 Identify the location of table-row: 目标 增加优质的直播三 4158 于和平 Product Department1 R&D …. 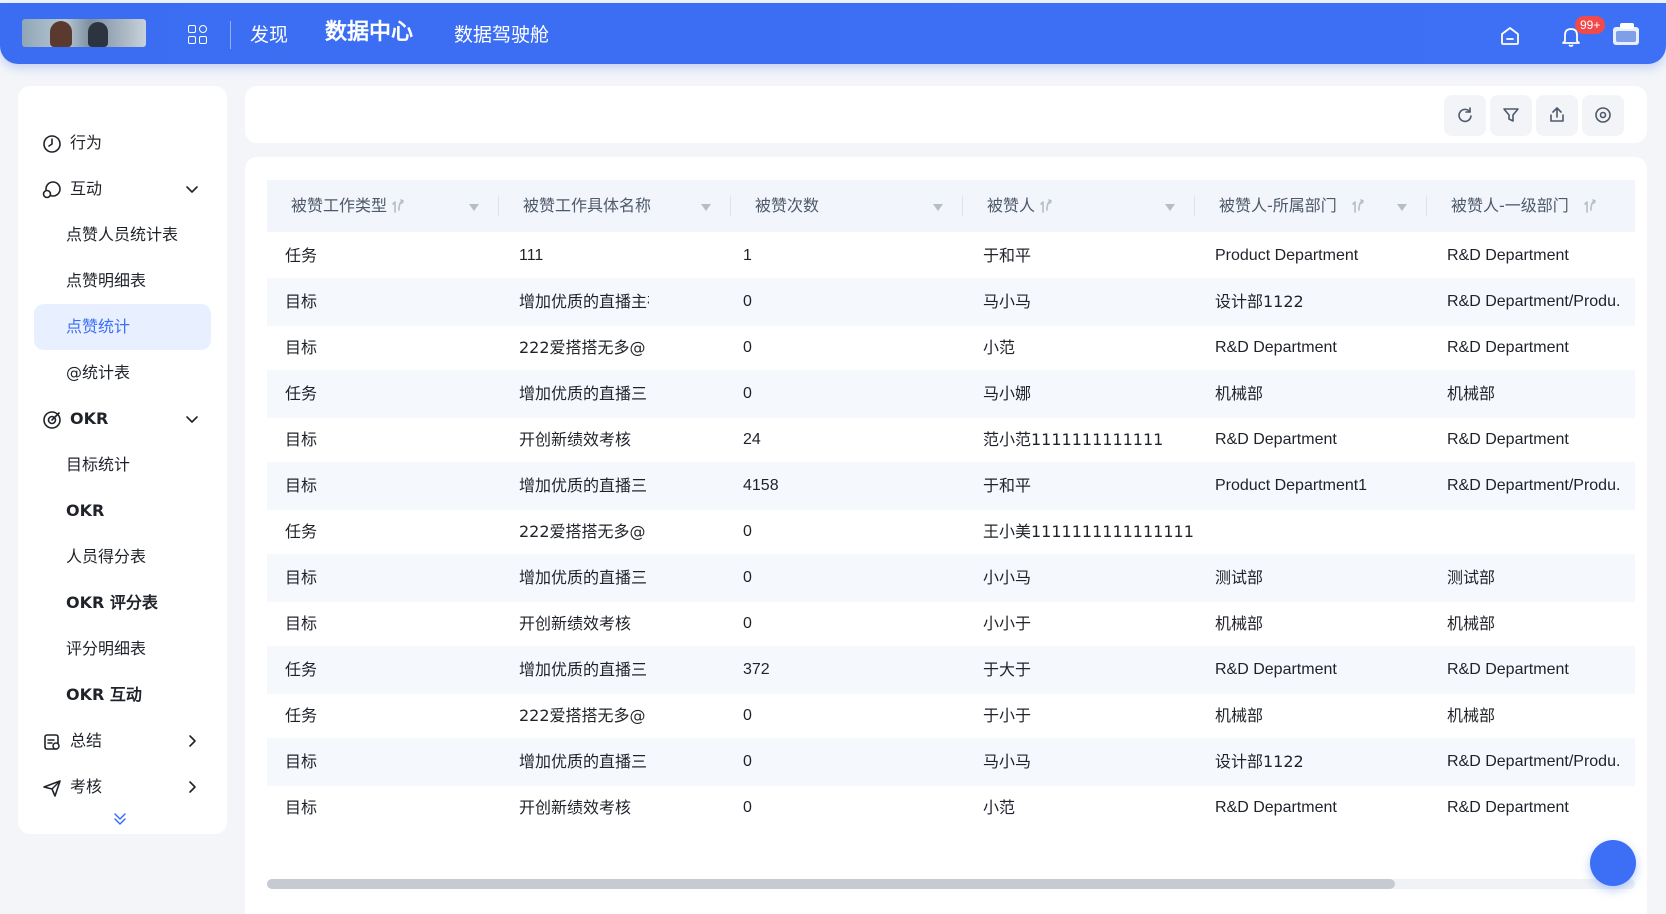
(951, 486).